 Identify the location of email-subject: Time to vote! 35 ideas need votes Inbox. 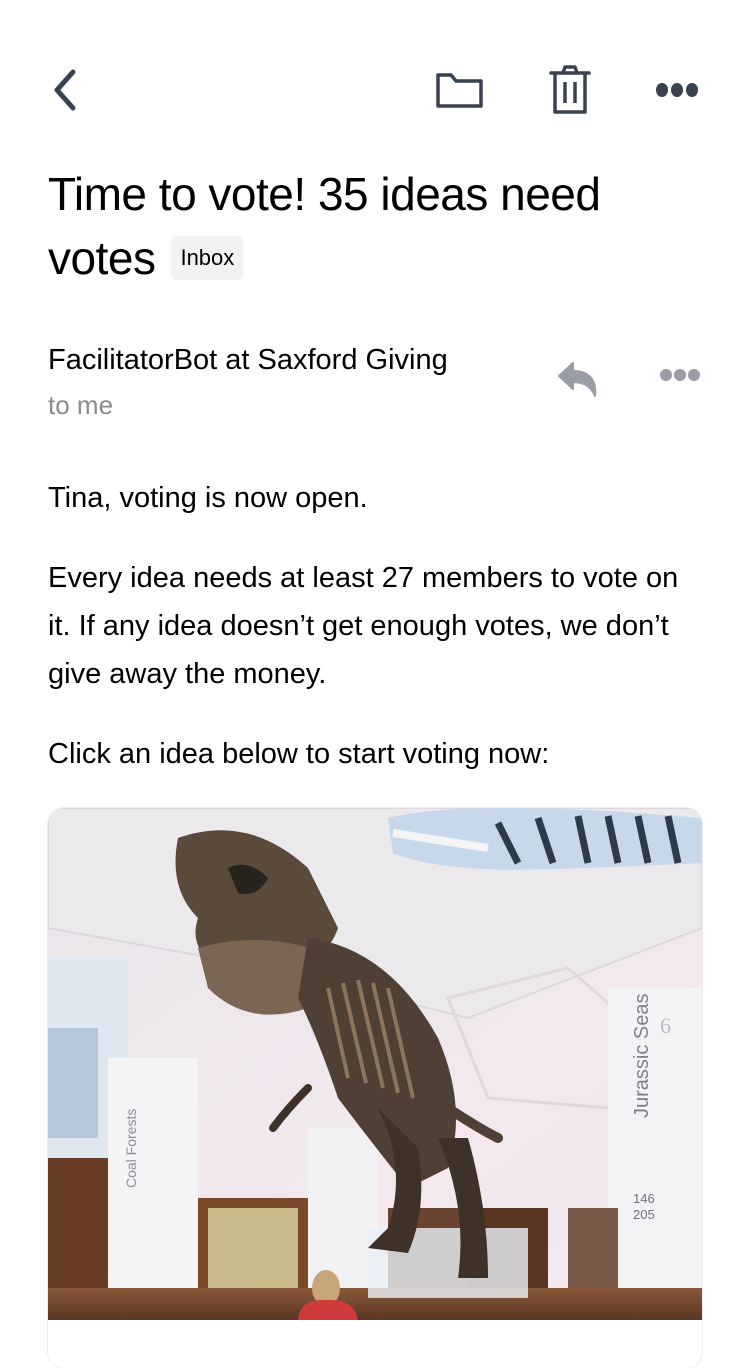
(358, 226).